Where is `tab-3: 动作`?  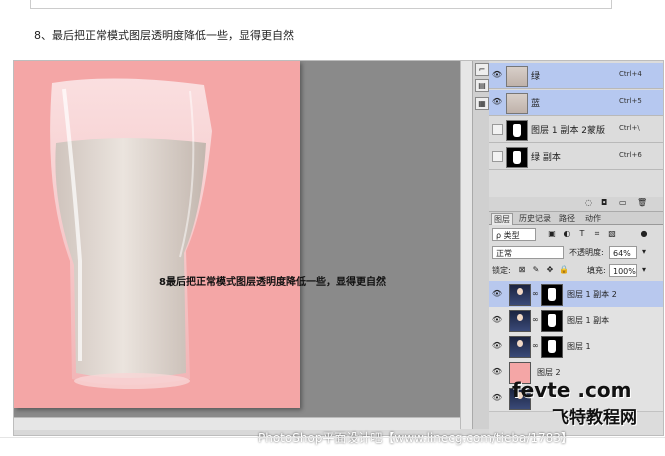
tab-3: 动作 is located at coordinates (593, 218).